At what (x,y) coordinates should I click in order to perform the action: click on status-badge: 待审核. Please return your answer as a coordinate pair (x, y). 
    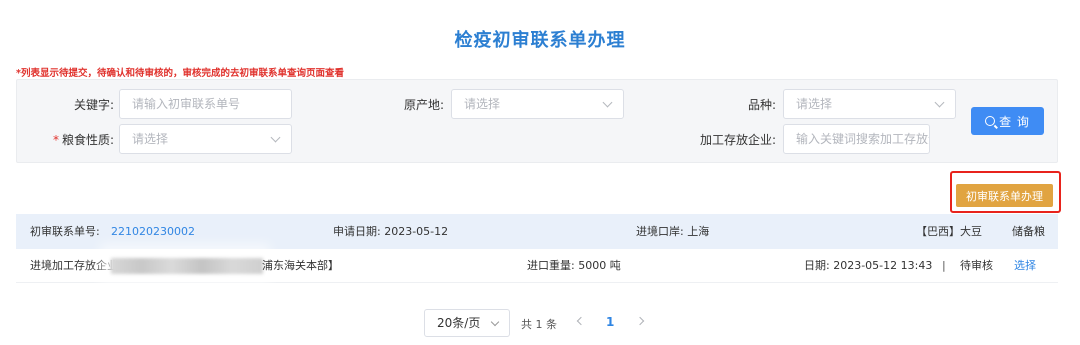
    Looking at the image, I should click on (976, 265).